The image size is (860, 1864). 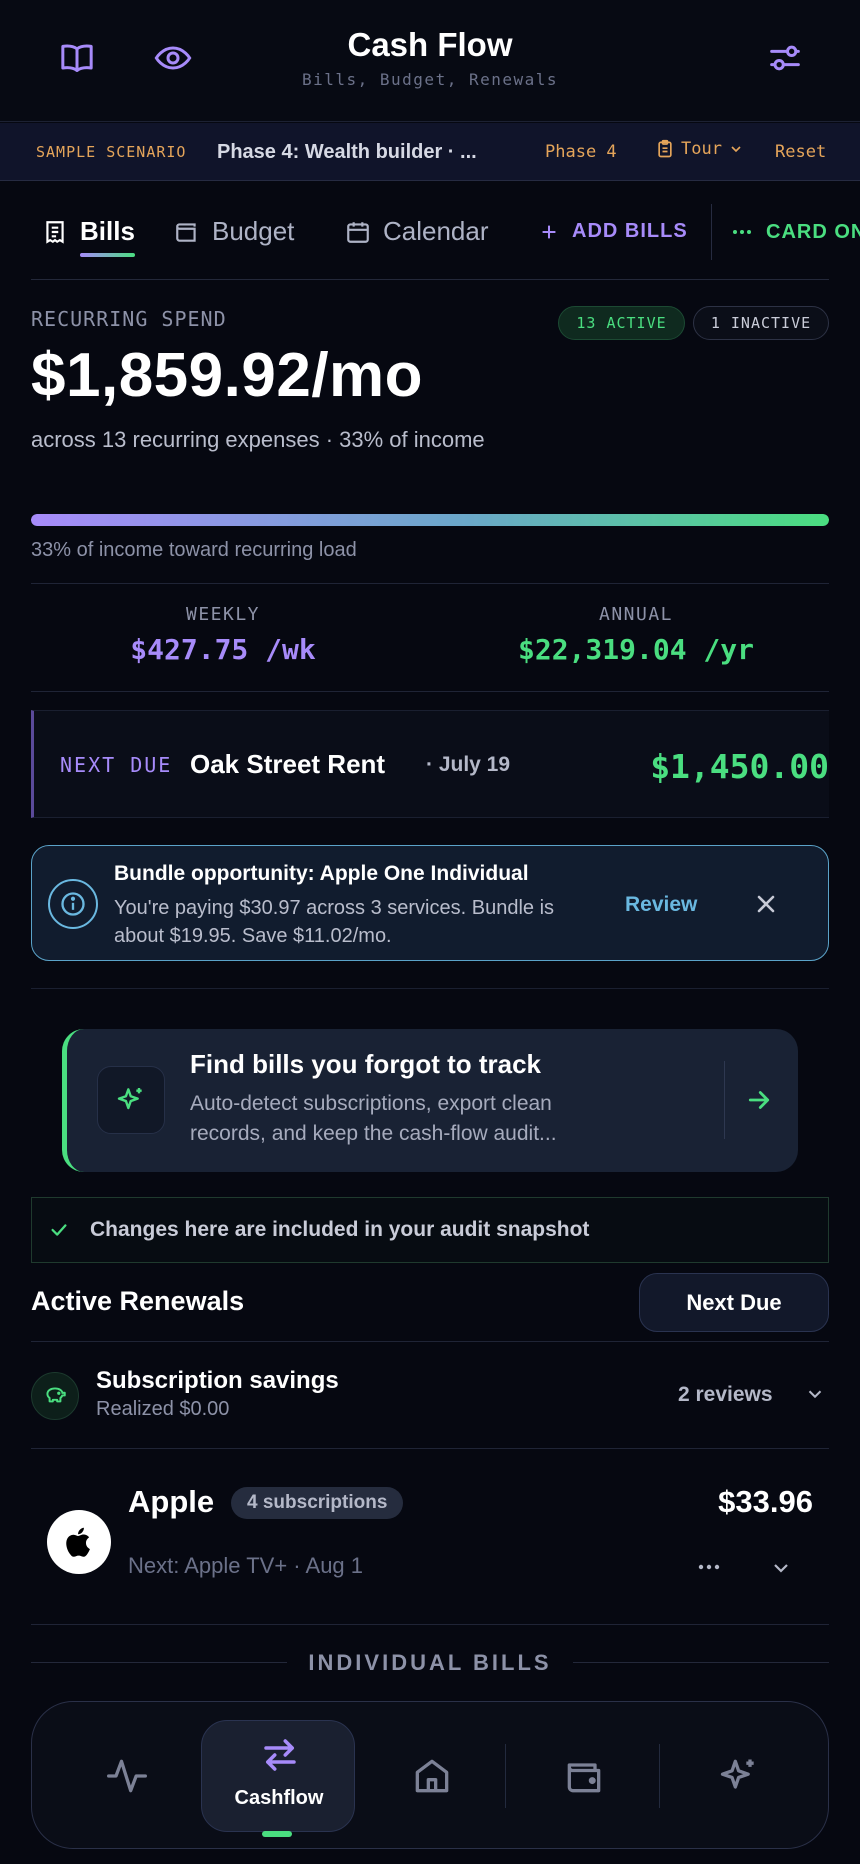 What do you see at coordinates (55, 1396) in the screenshot?
I see `piggy-bank-icon` at bounding box center [55, 1396].